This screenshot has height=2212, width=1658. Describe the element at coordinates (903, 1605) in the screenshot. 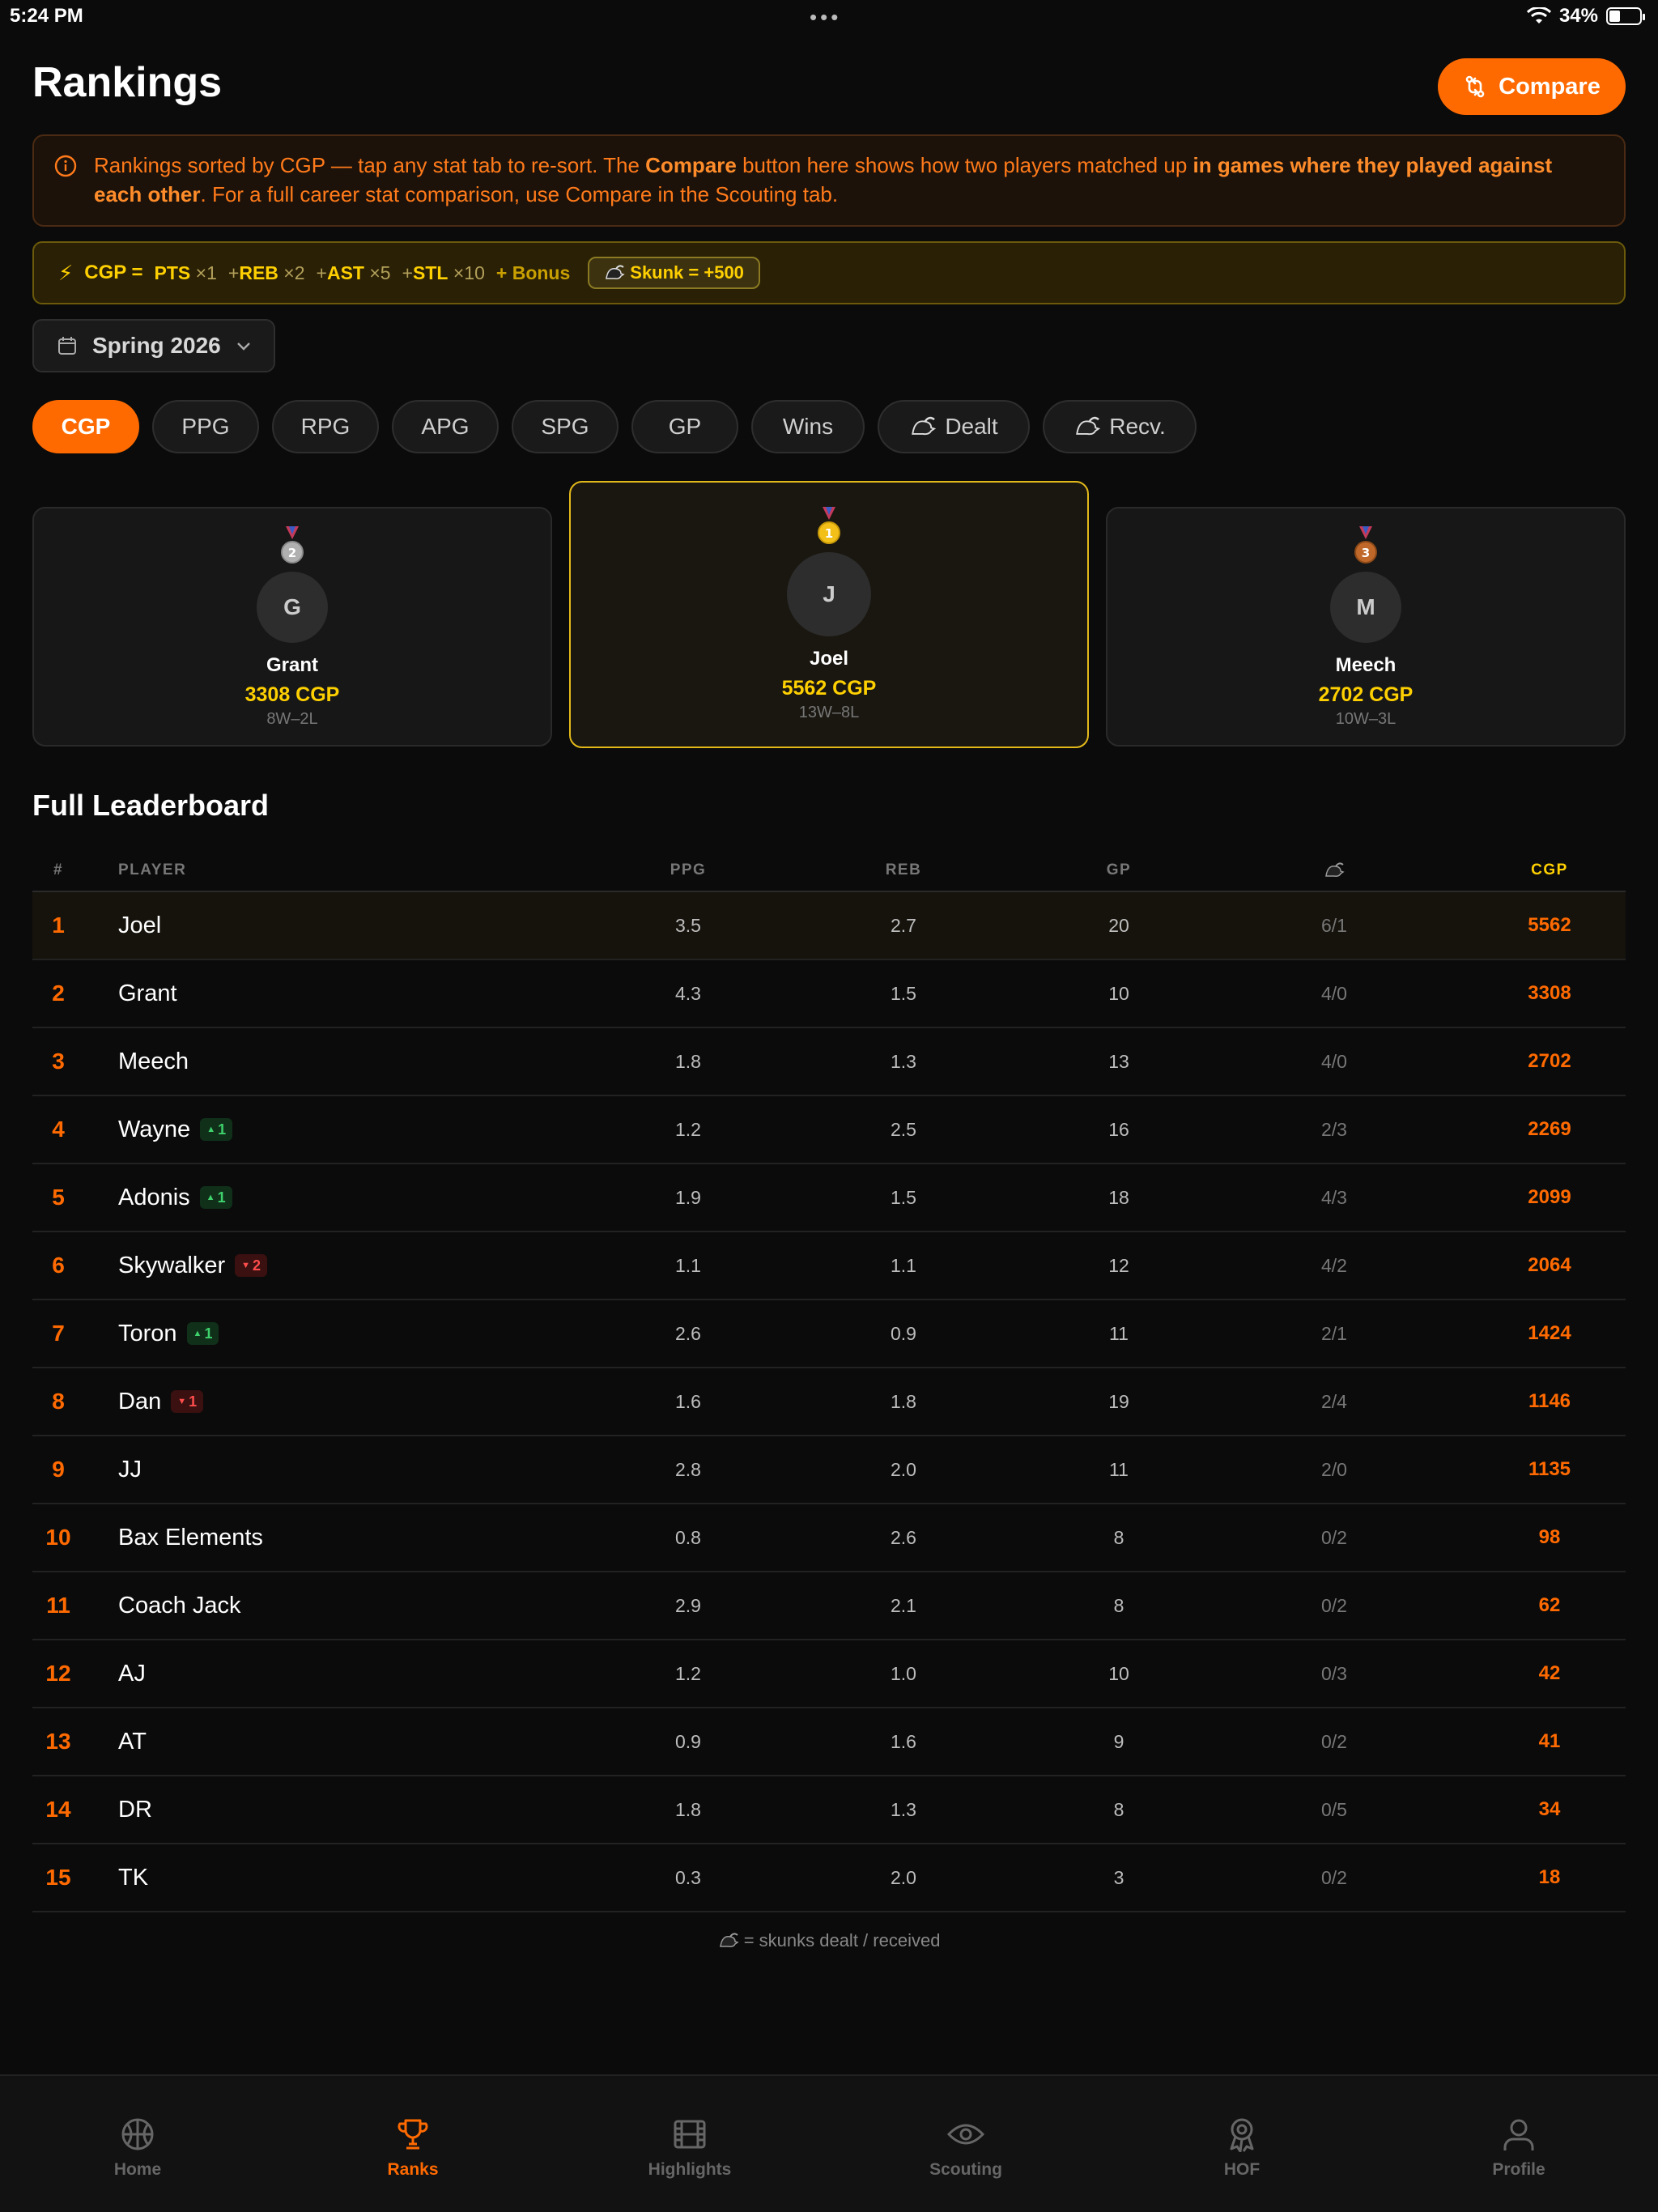

I see `row-reb: 2.1` at that location.